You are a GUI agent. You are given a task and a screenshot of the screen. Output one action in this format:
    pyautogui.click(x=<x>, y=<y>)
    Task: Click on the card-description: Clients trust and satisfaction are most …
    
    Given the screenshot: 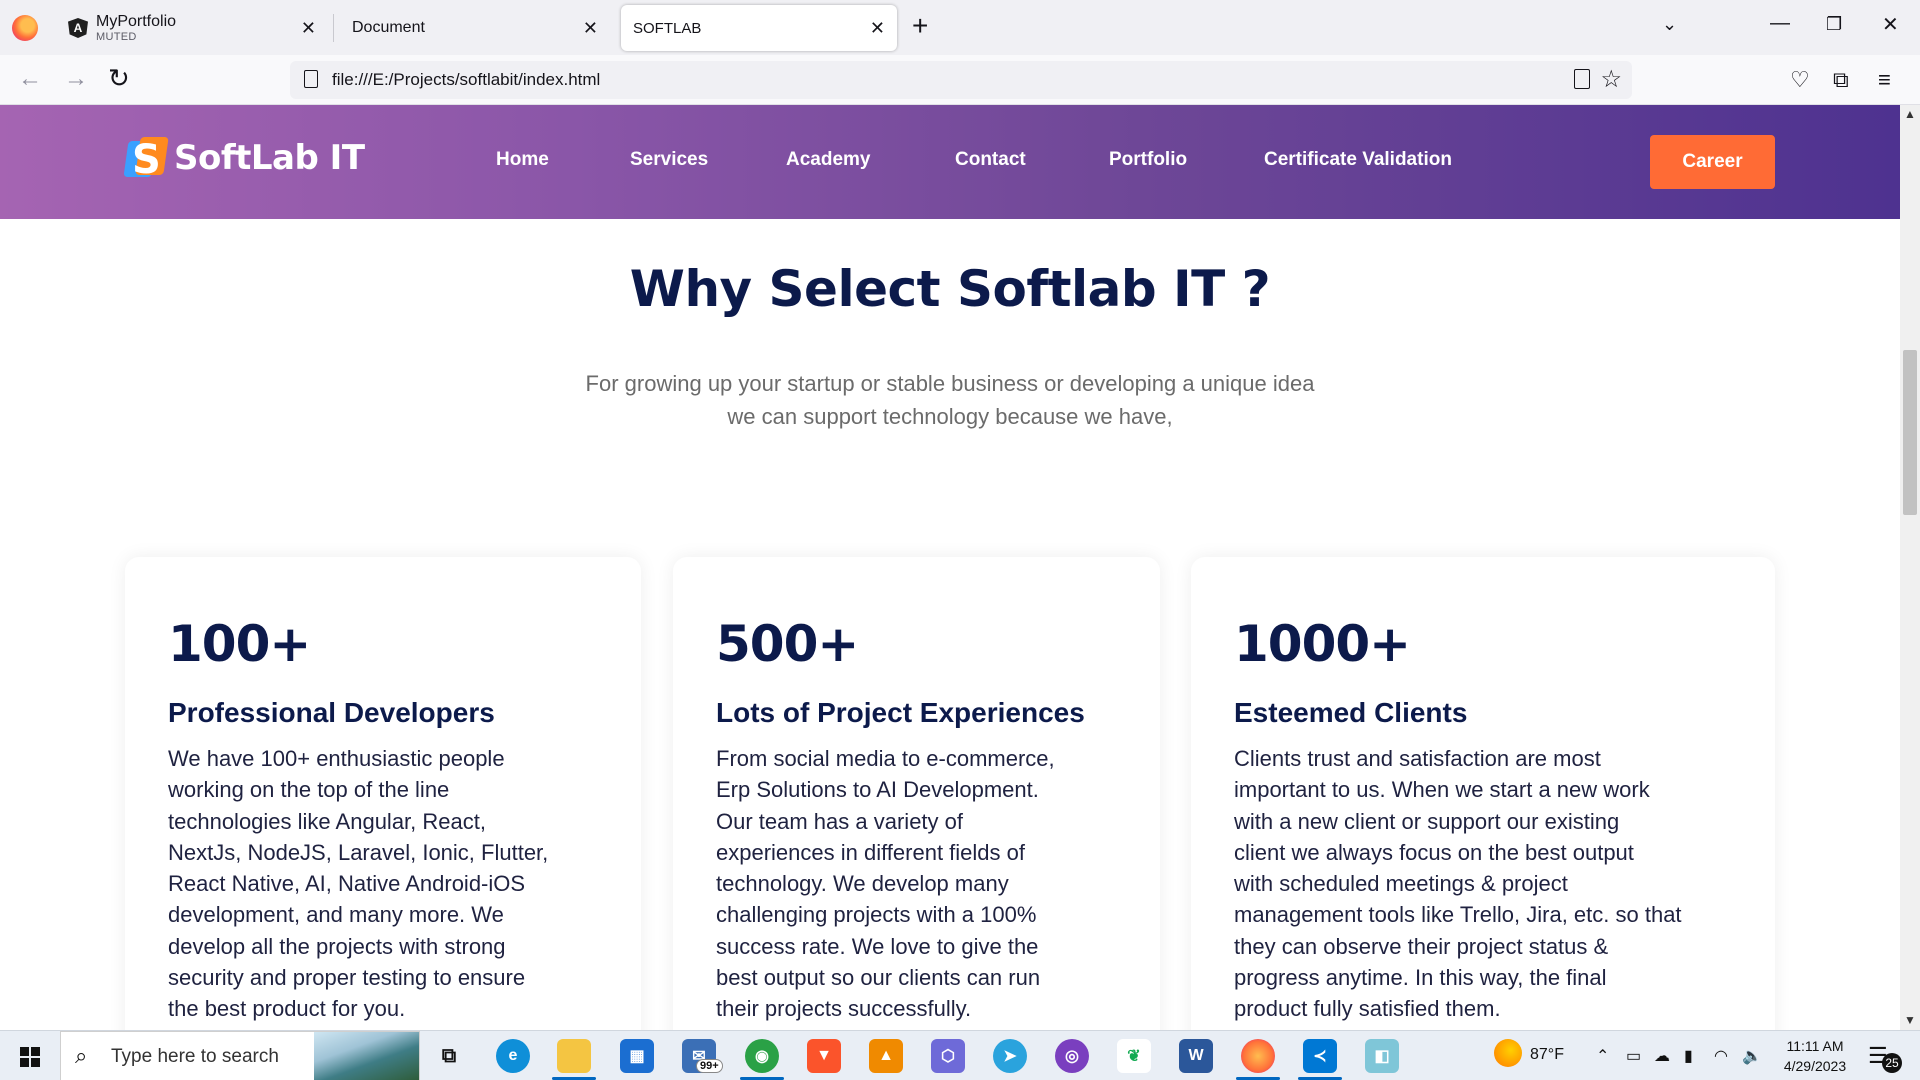 What is the action you would take?
    pyautogui.click(x=1458, y=884)
    